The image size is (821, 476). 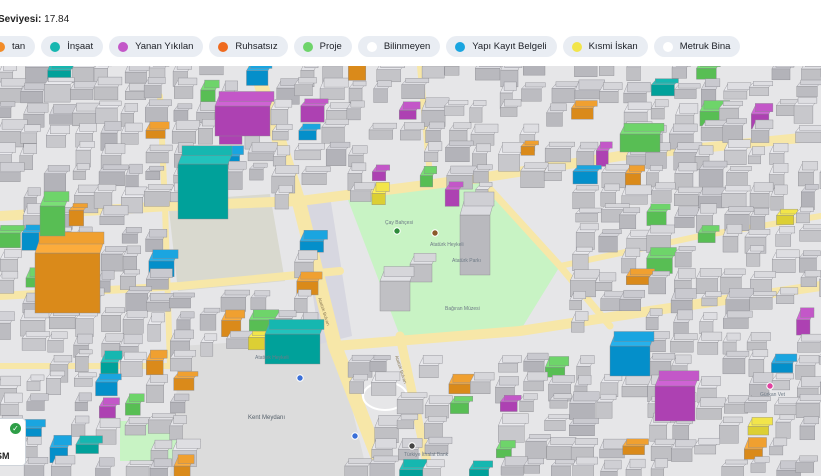 What do you see at coordinates (399, 46) in the screenshot?
I see `legend-chip-5: Bilinmeyen` at bounding box center [399, 46].